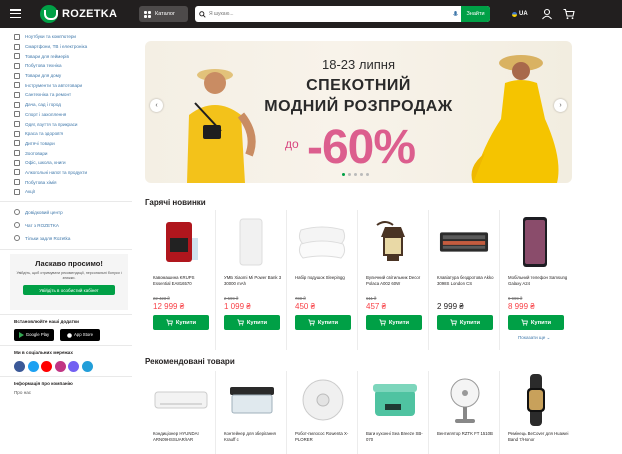  What do you see at coordinates (73, 182) in the screenshot?
I see `sidebar-category-item: Побутова хімія` at bounding box center [73, 182].